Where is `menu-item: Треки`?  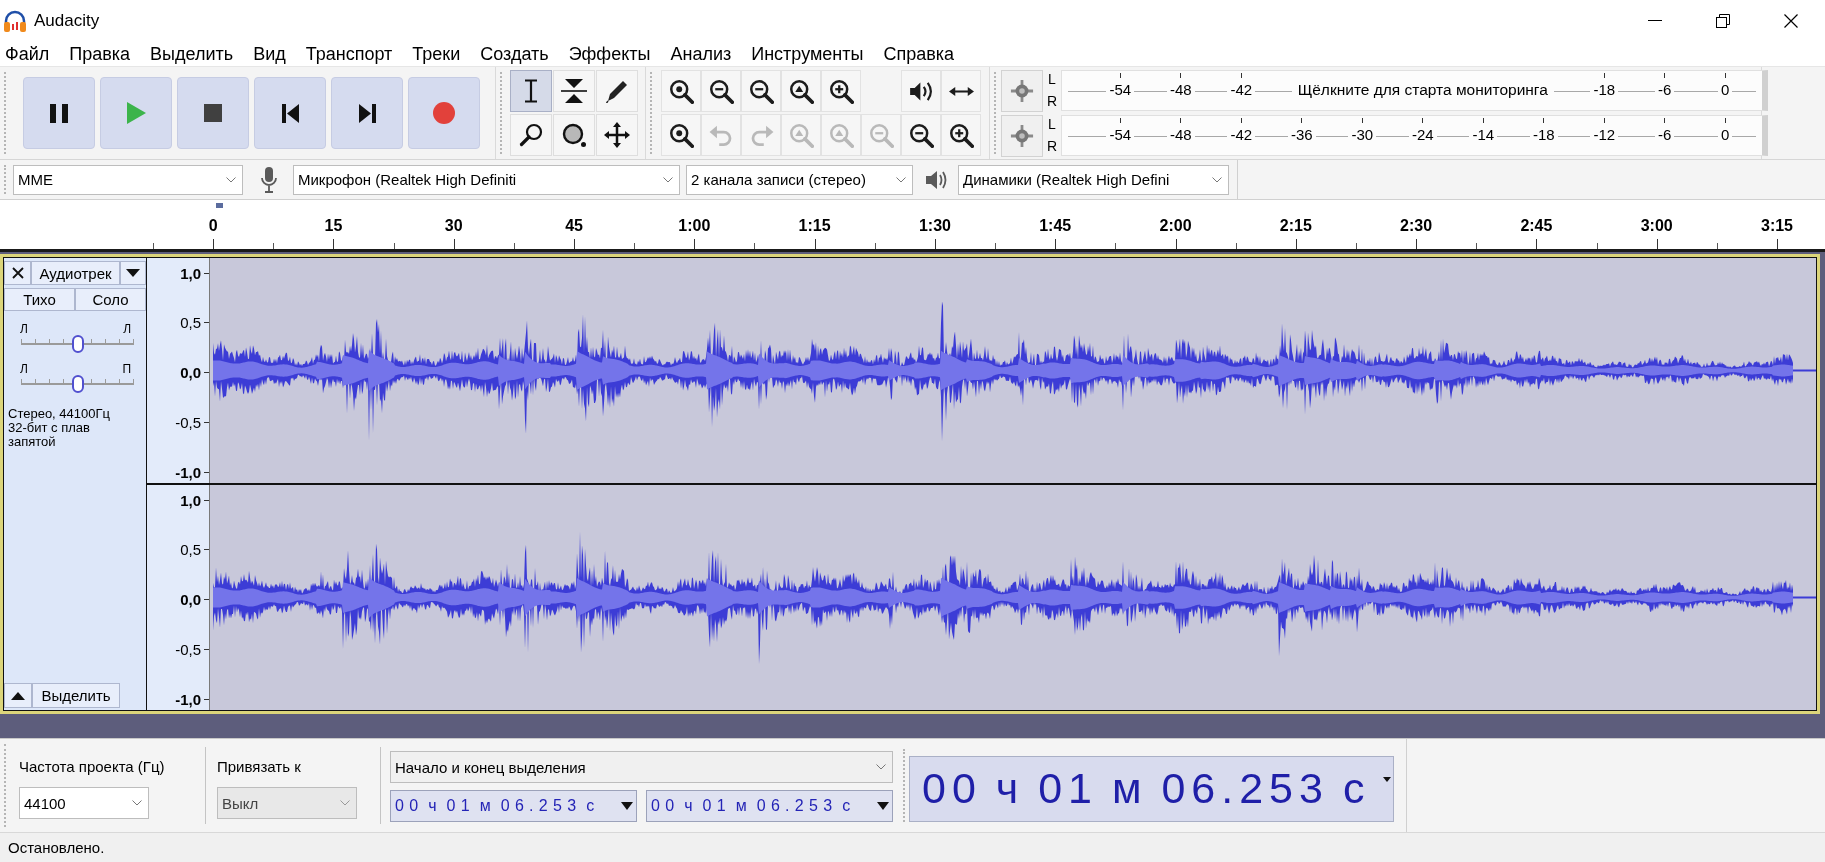
menu-item: Треки is located at coordinates (436, 53).